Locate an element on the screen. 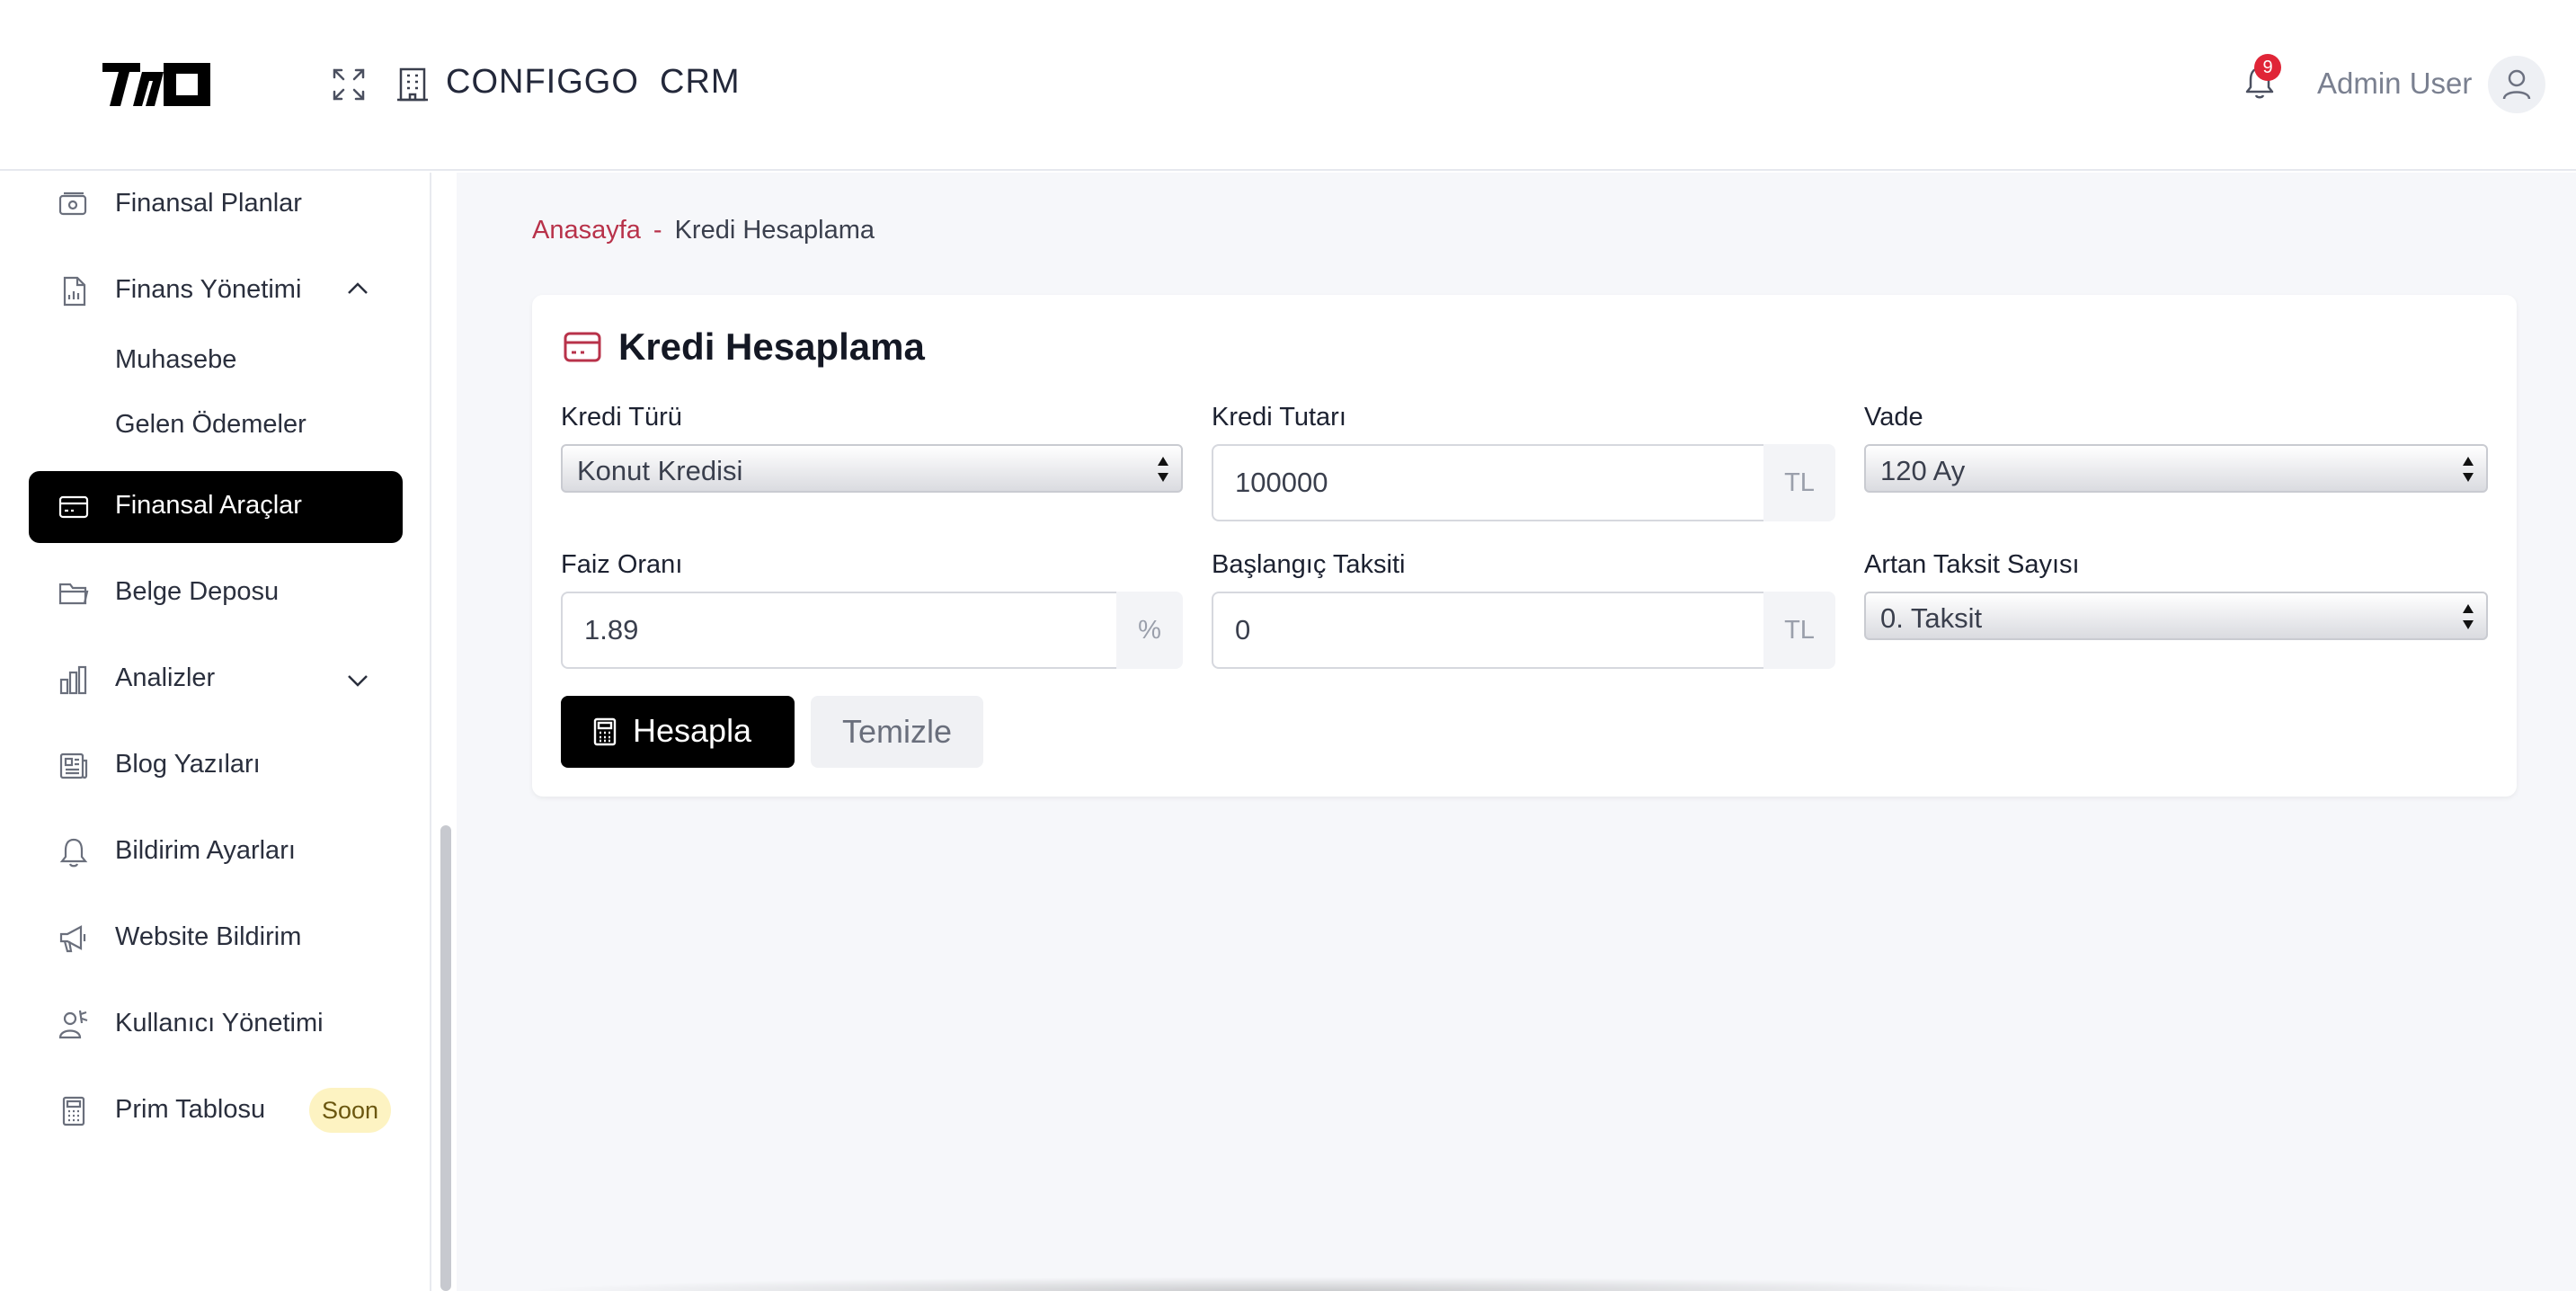  term-select: 120 Ay is located at coordinates (2176, 468).